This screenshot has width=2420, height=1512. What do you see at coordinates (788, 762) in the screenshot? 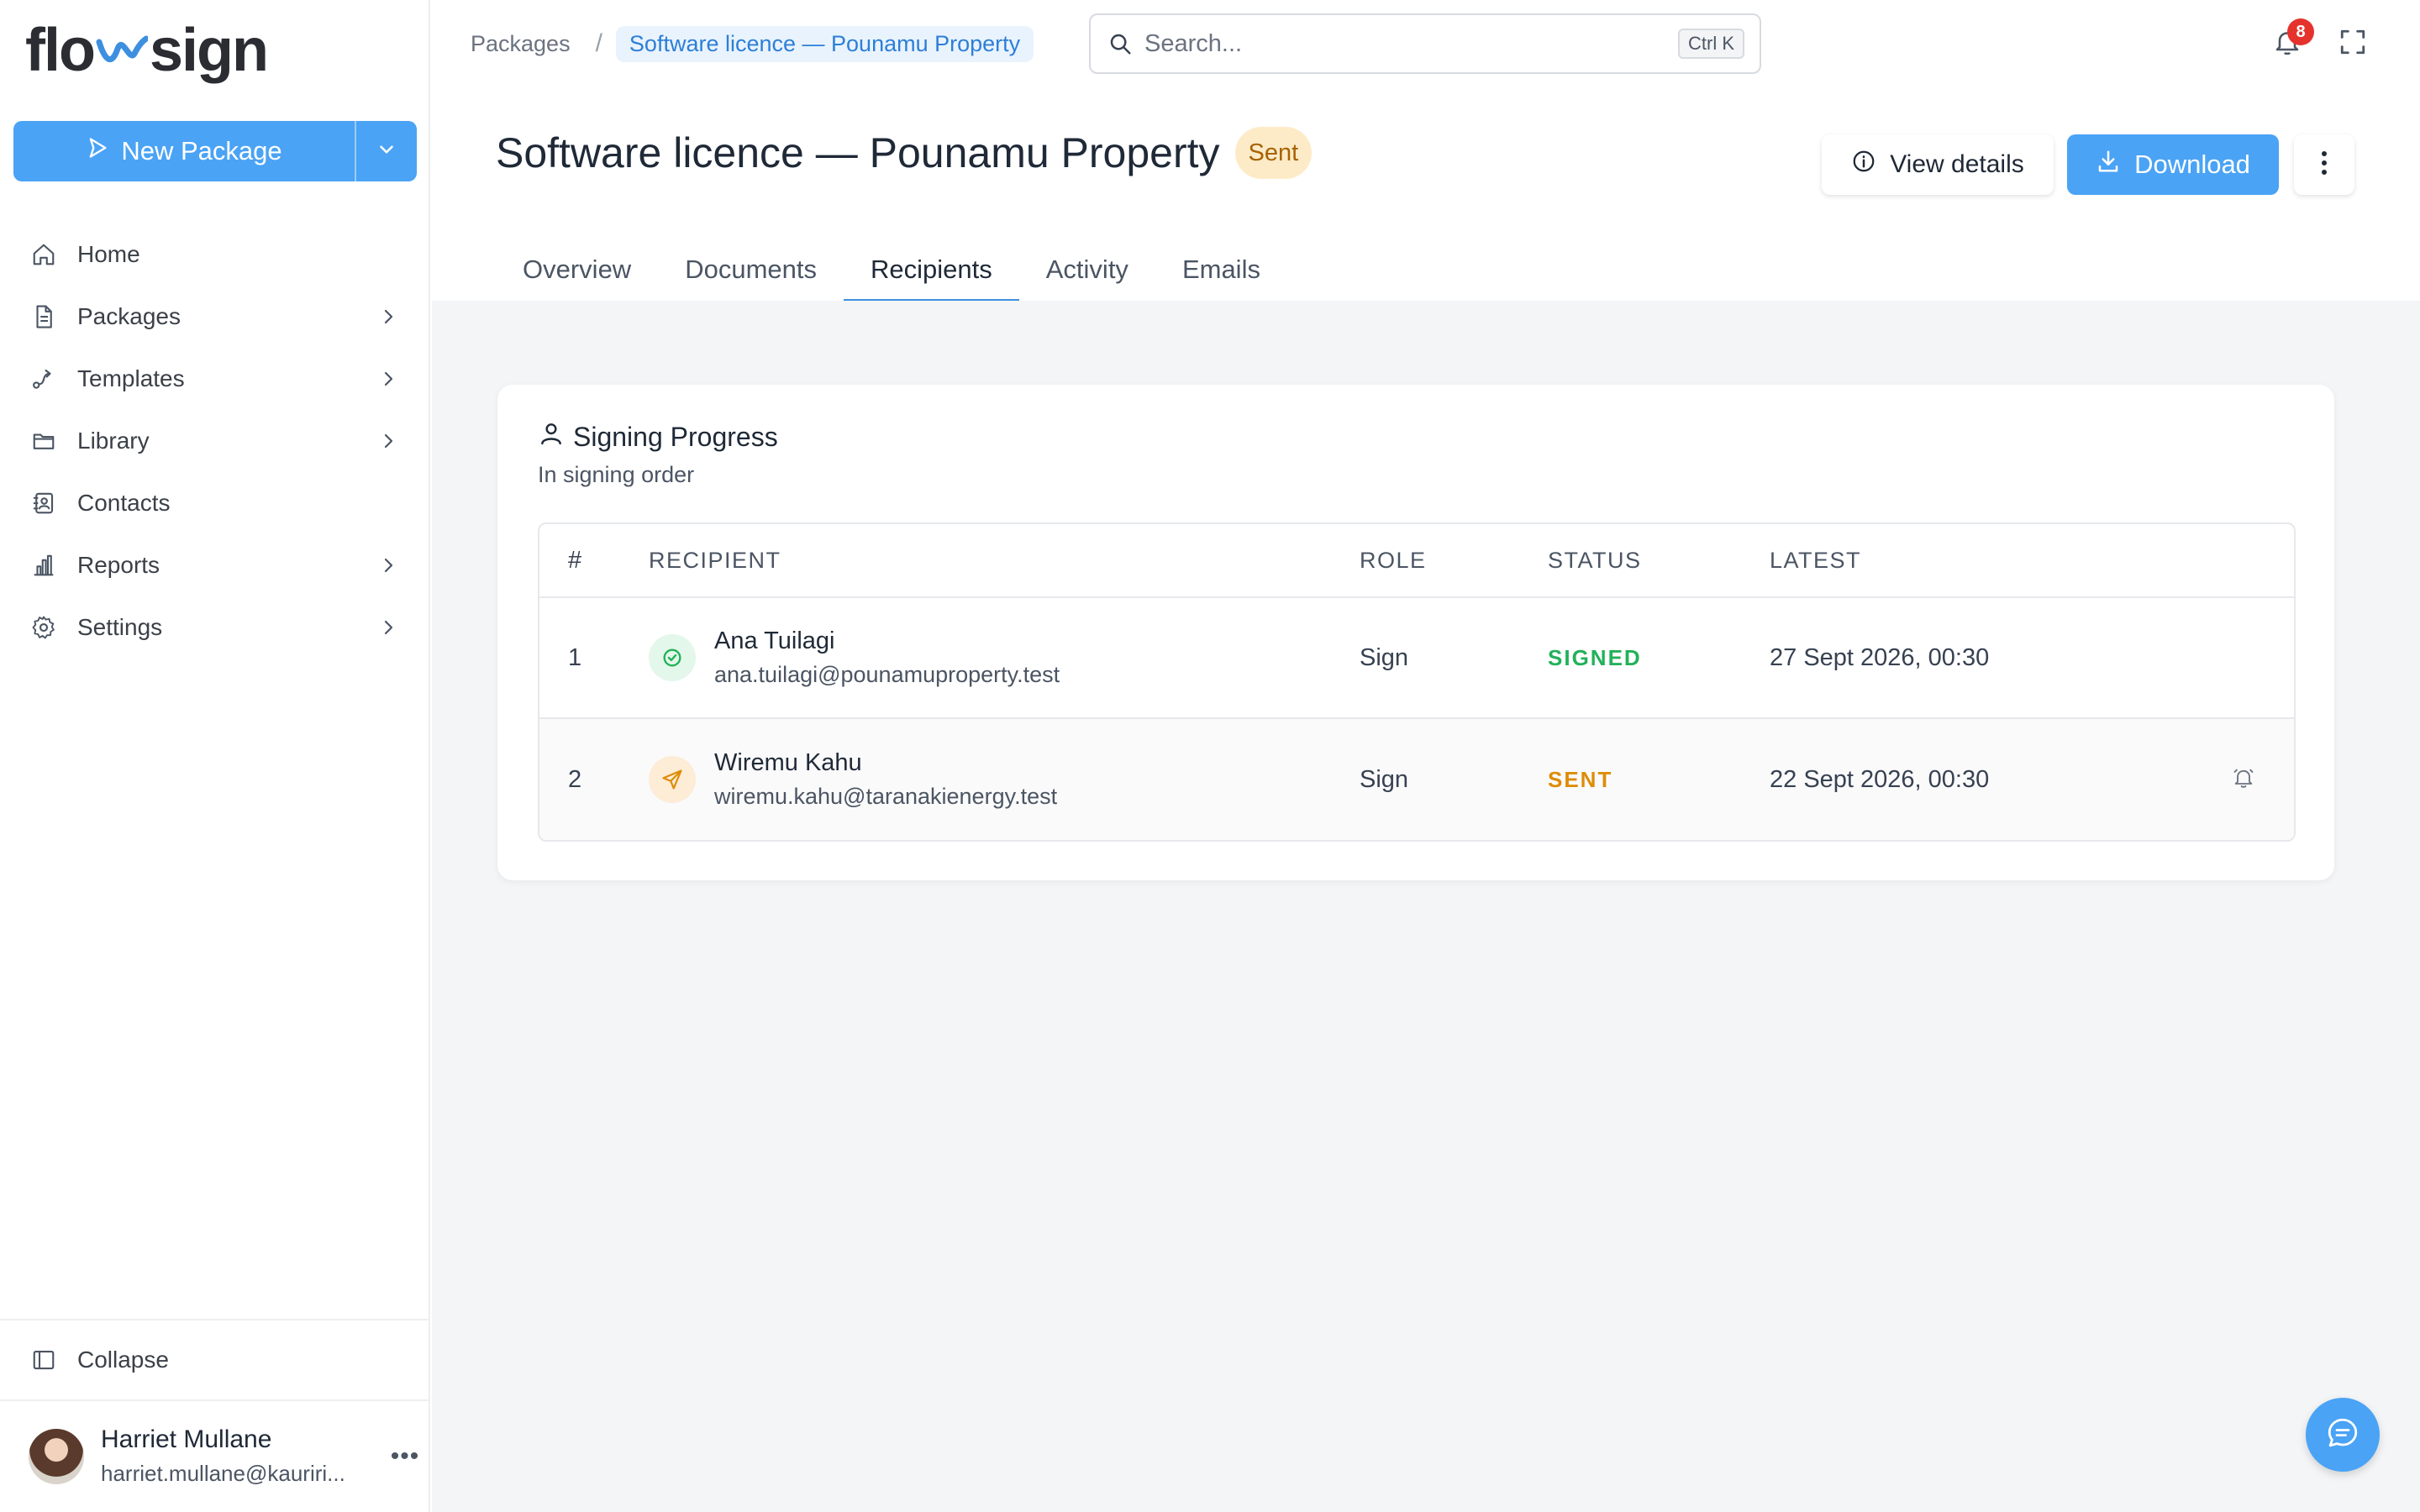
I see `recipient-name: Wiremu Kahu` at bounding box center [788, 762].